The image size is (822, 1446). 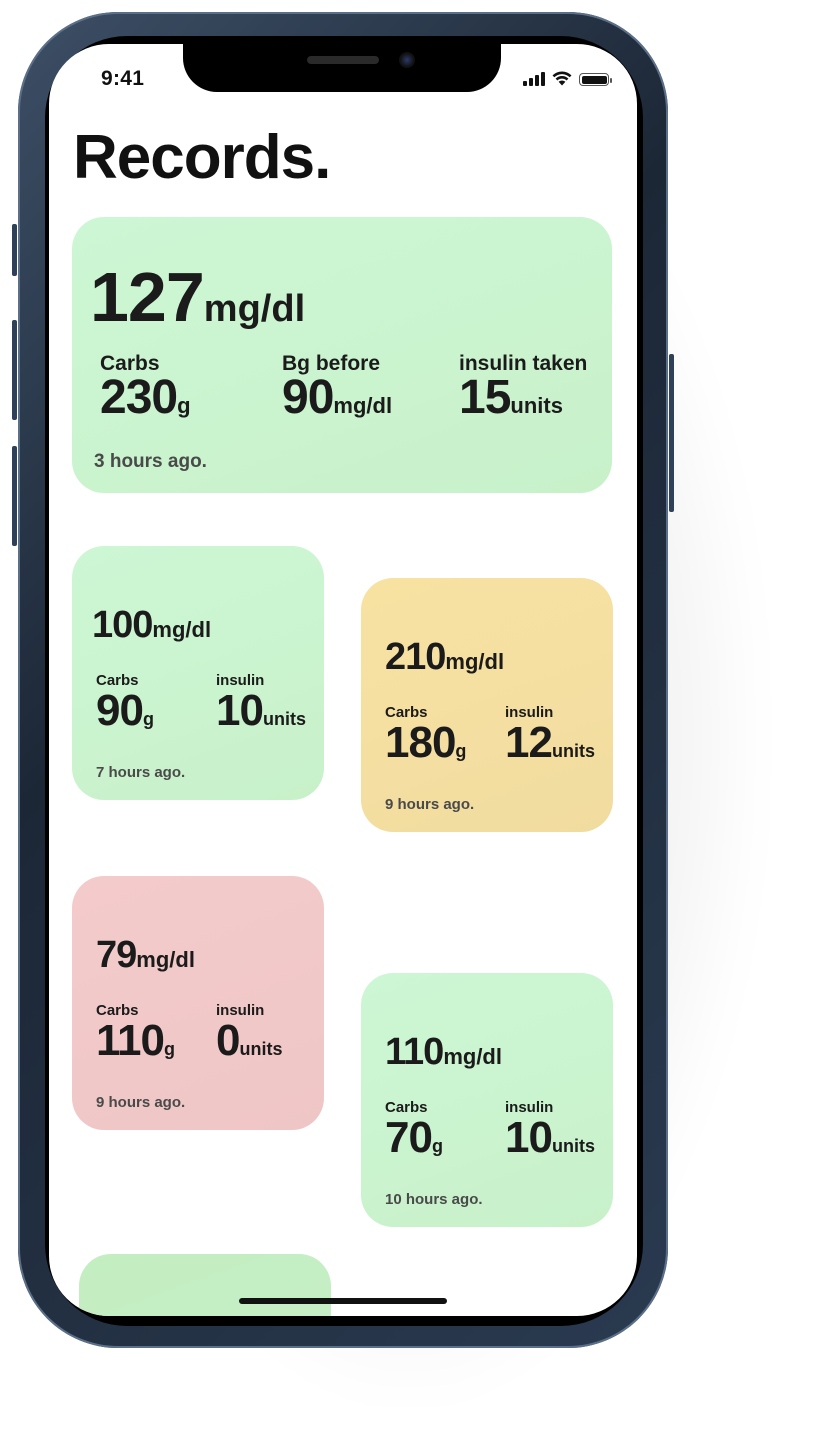 I want to click on glucose-value: 100, so click(x=122, y=625).